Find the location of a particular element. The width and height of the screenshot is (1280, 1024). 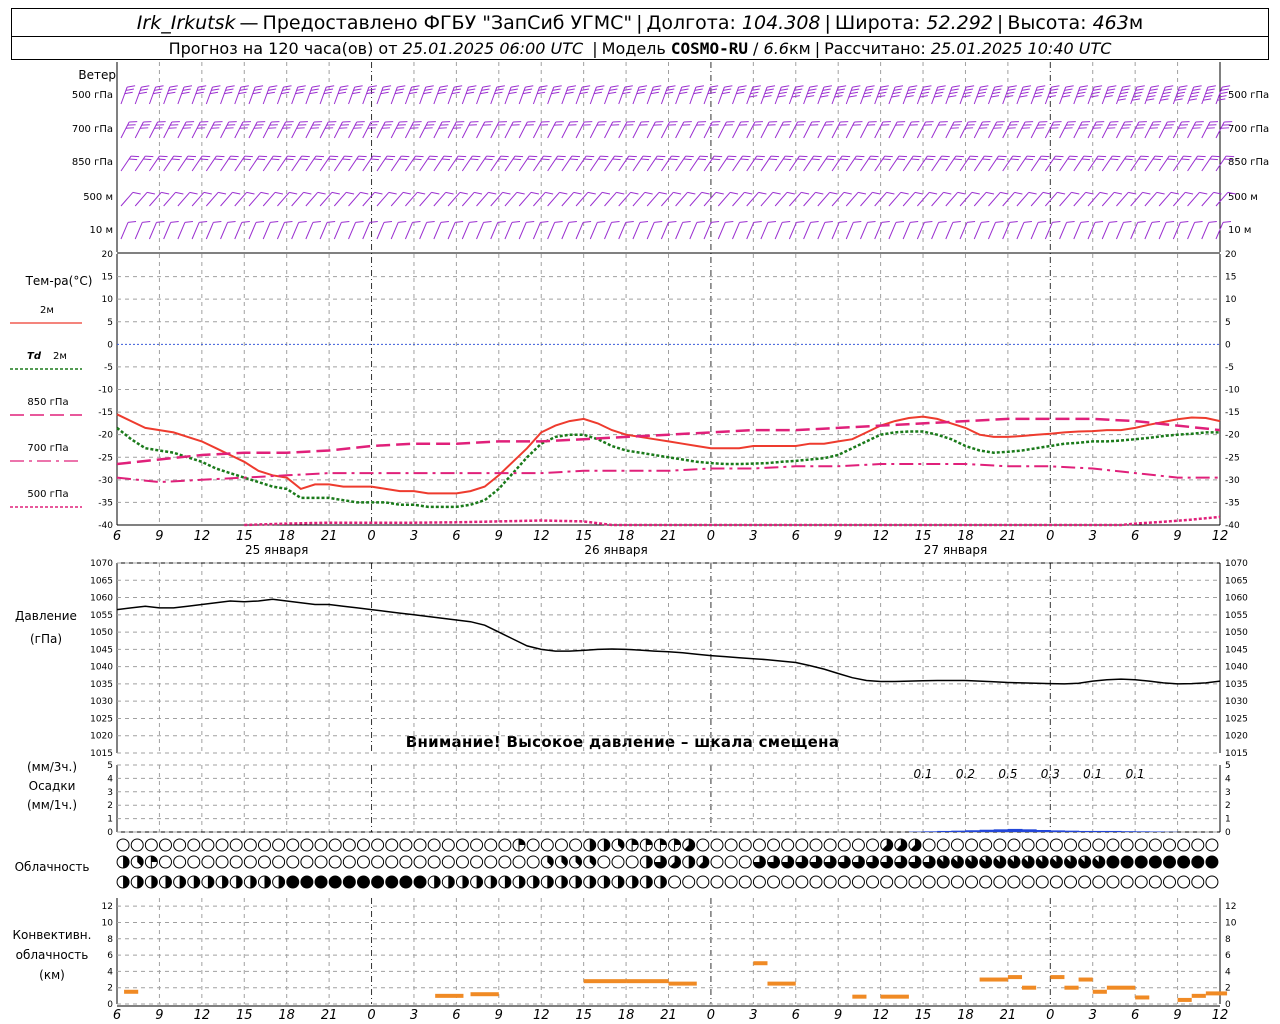

wind-level-label-right: 850 гПа is located at coordinates (1248, 162).